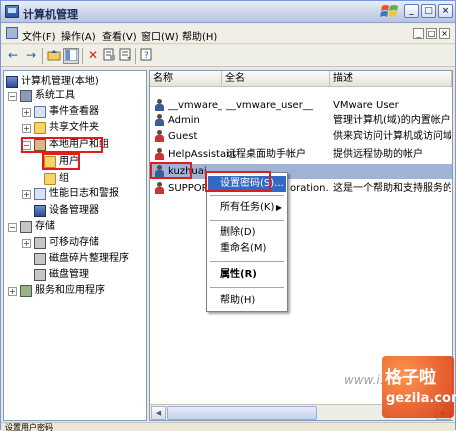 The width and height of the screenshot is (456, 431). I want to click on device-manager-icon, so click(40, 211).